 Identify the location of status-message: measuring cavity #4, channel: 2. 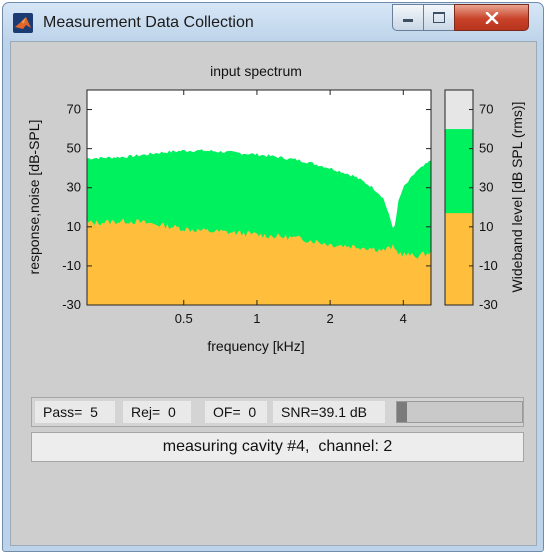
(277, 447).